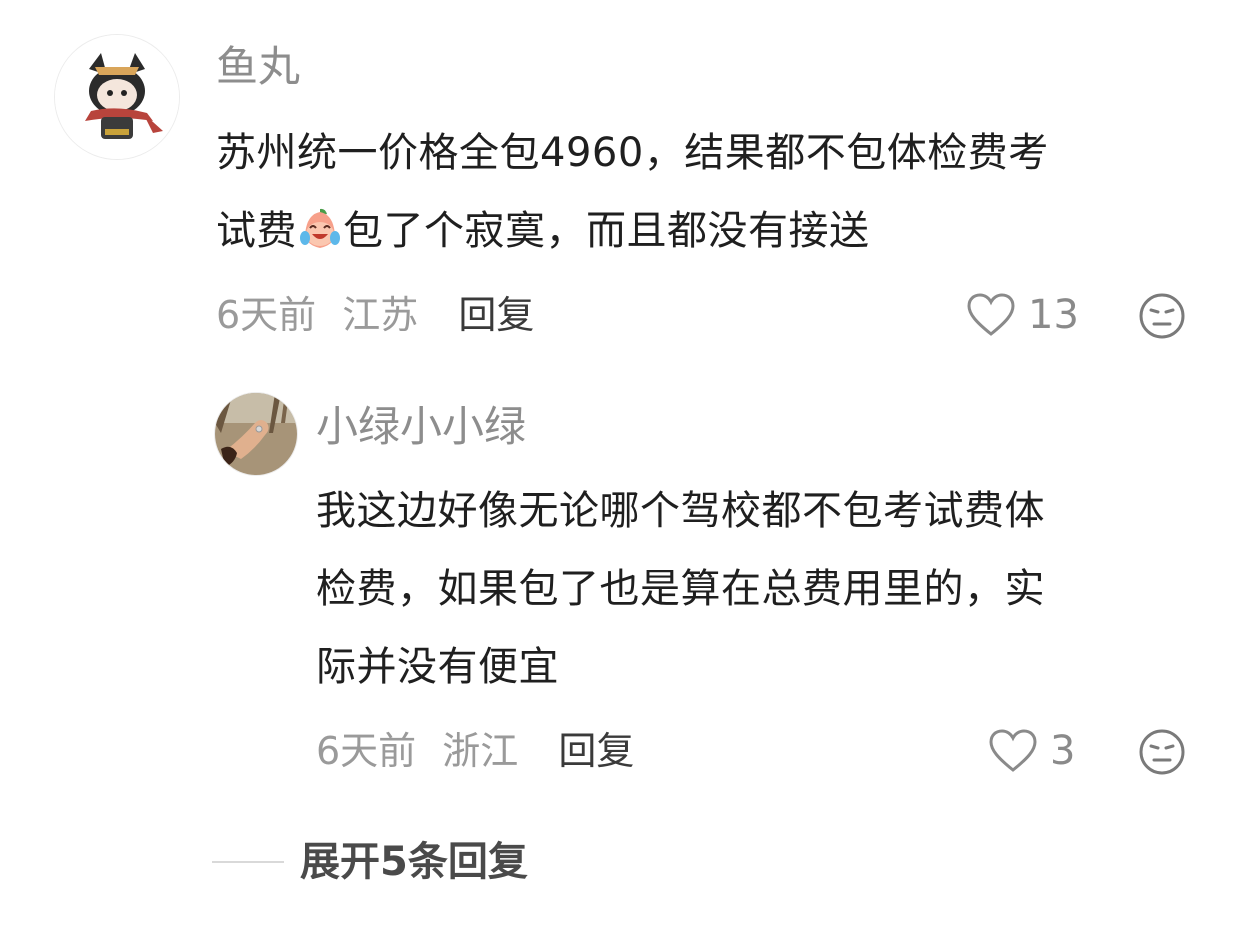  What do you see at coordinates (606, 231) in the screenshot?
I see `comment-text-segment: 包了个寂寞，而且都没有接送` at bounding box center [606, 231].